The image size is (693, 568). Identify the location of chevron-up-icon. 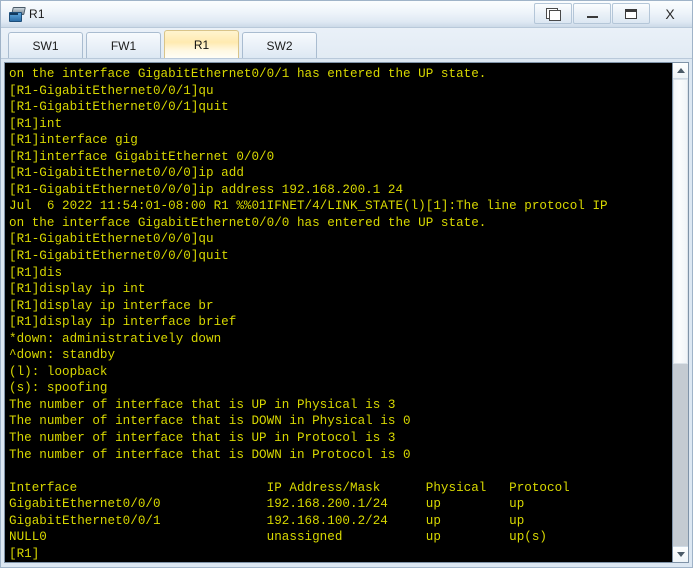
(680, 70).